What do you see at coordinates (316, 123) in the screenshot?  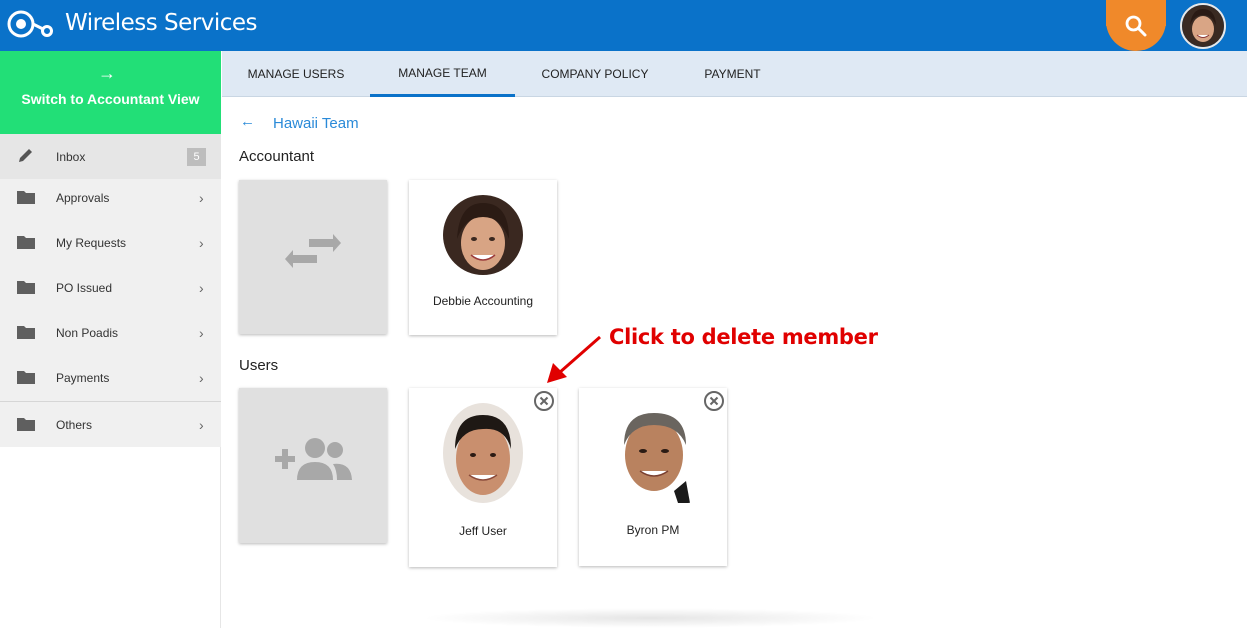 I see `team-name-link: Hawaii Team` at bounding box center [316, 123].